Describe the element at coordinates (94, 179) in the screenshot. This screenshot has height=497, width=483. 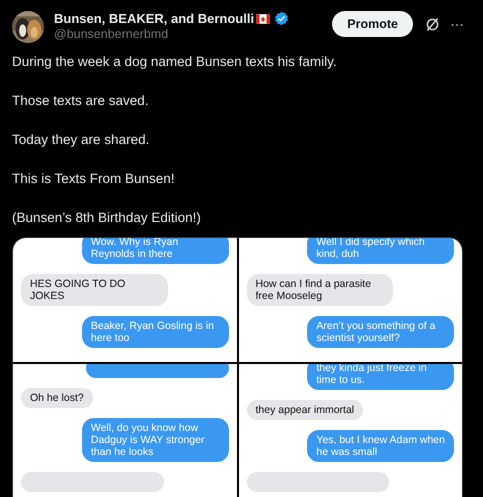
I see `post-text: This is Texts From Bunsen!` at that location.